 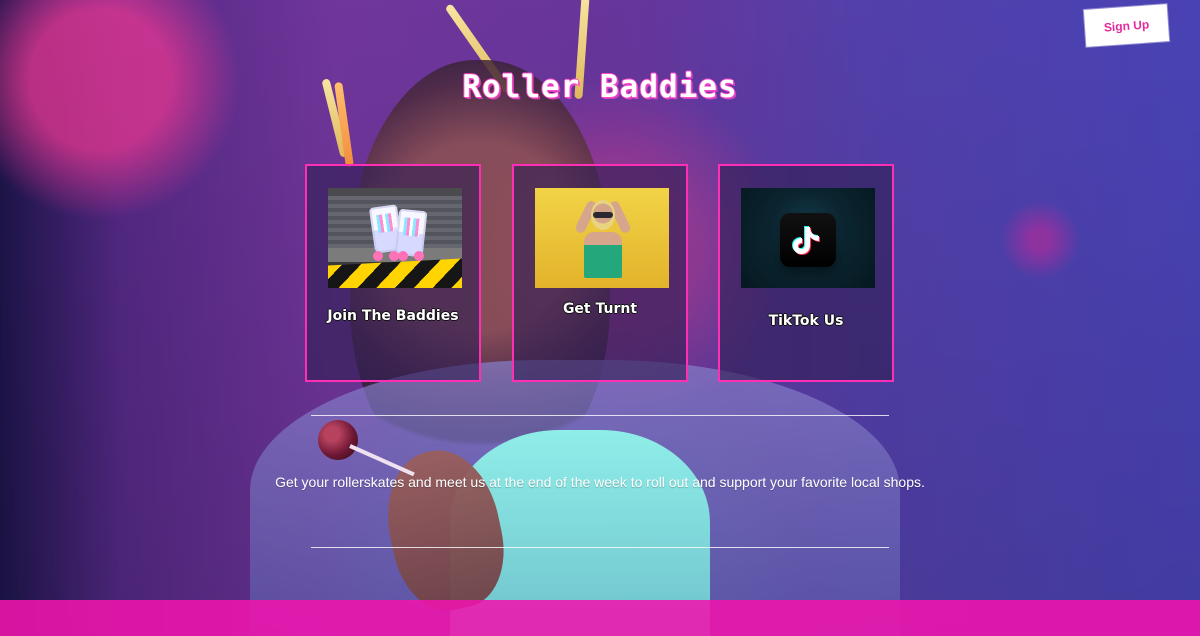 I want to click on content-divider-top, so click(x=600, y=415).